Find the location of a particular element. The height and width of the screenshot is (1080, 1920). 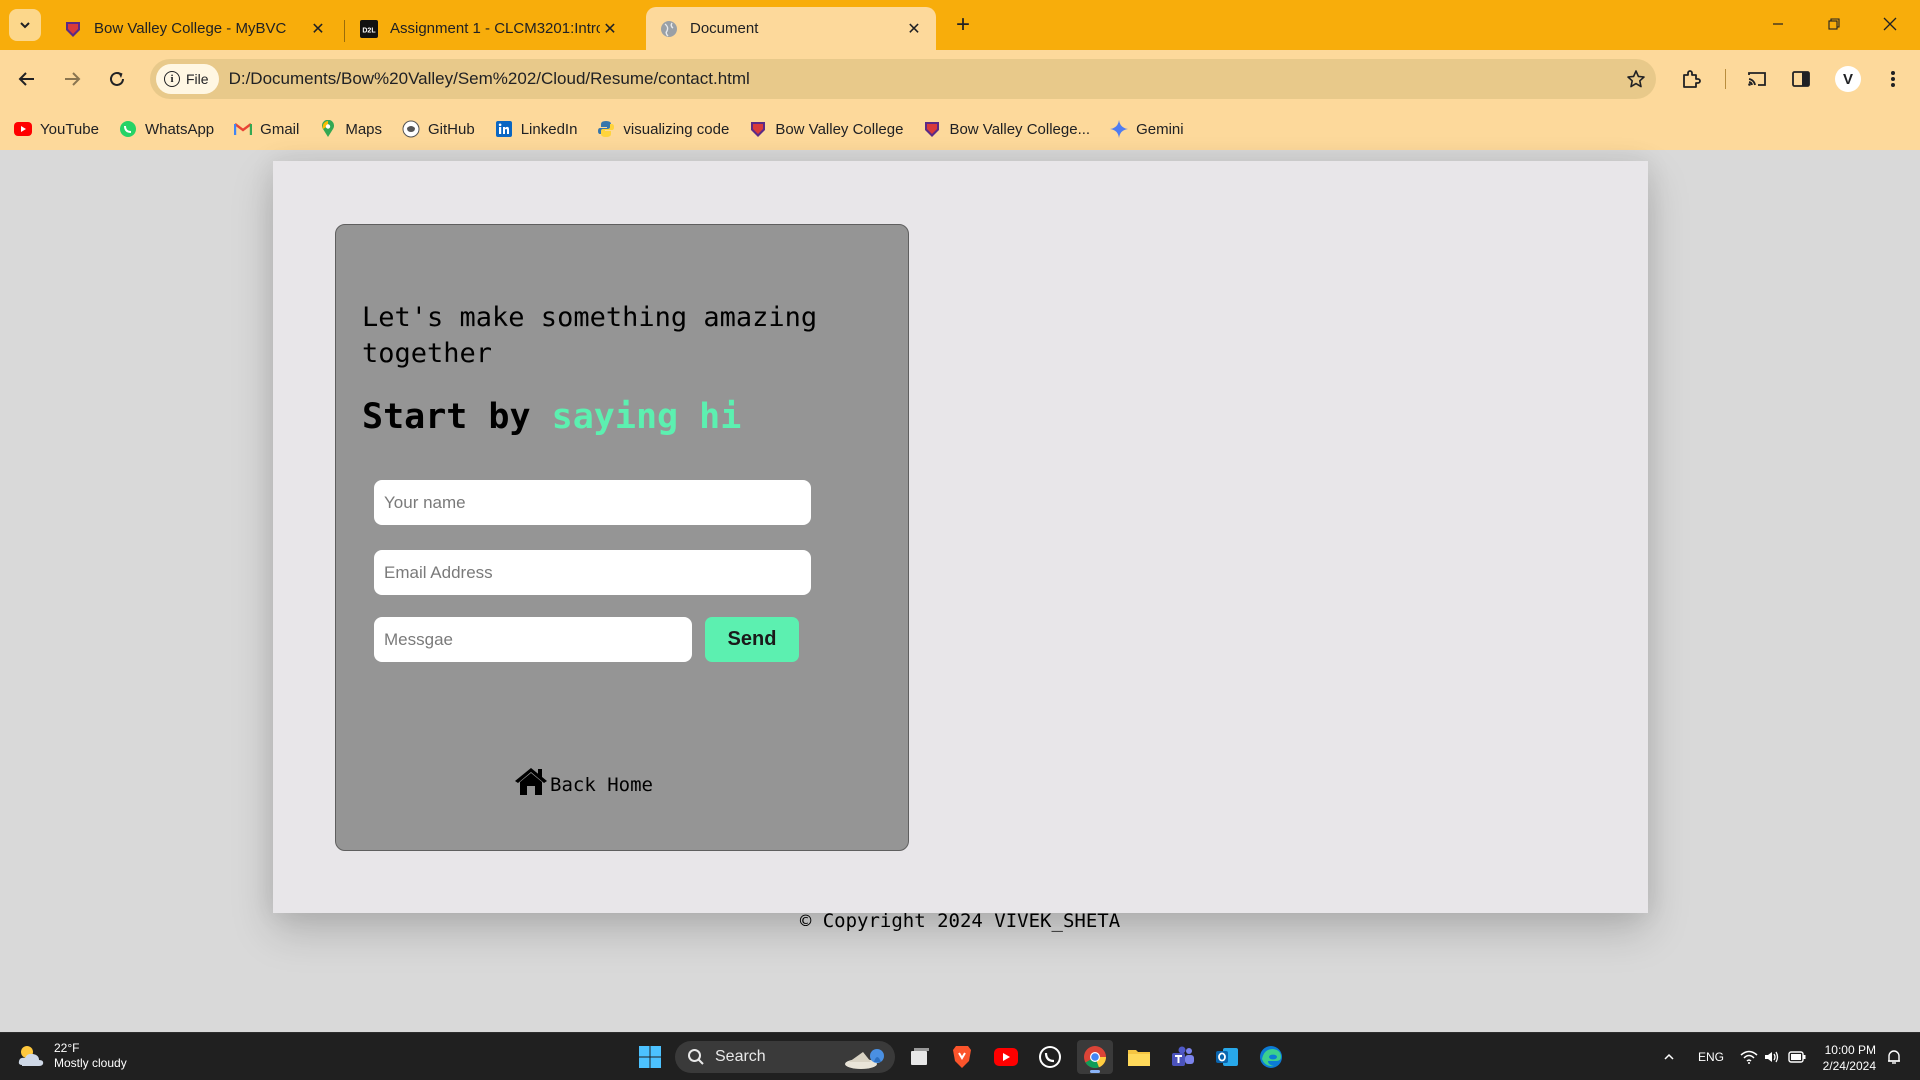

restore-button is located at coordinates (1834, 24).